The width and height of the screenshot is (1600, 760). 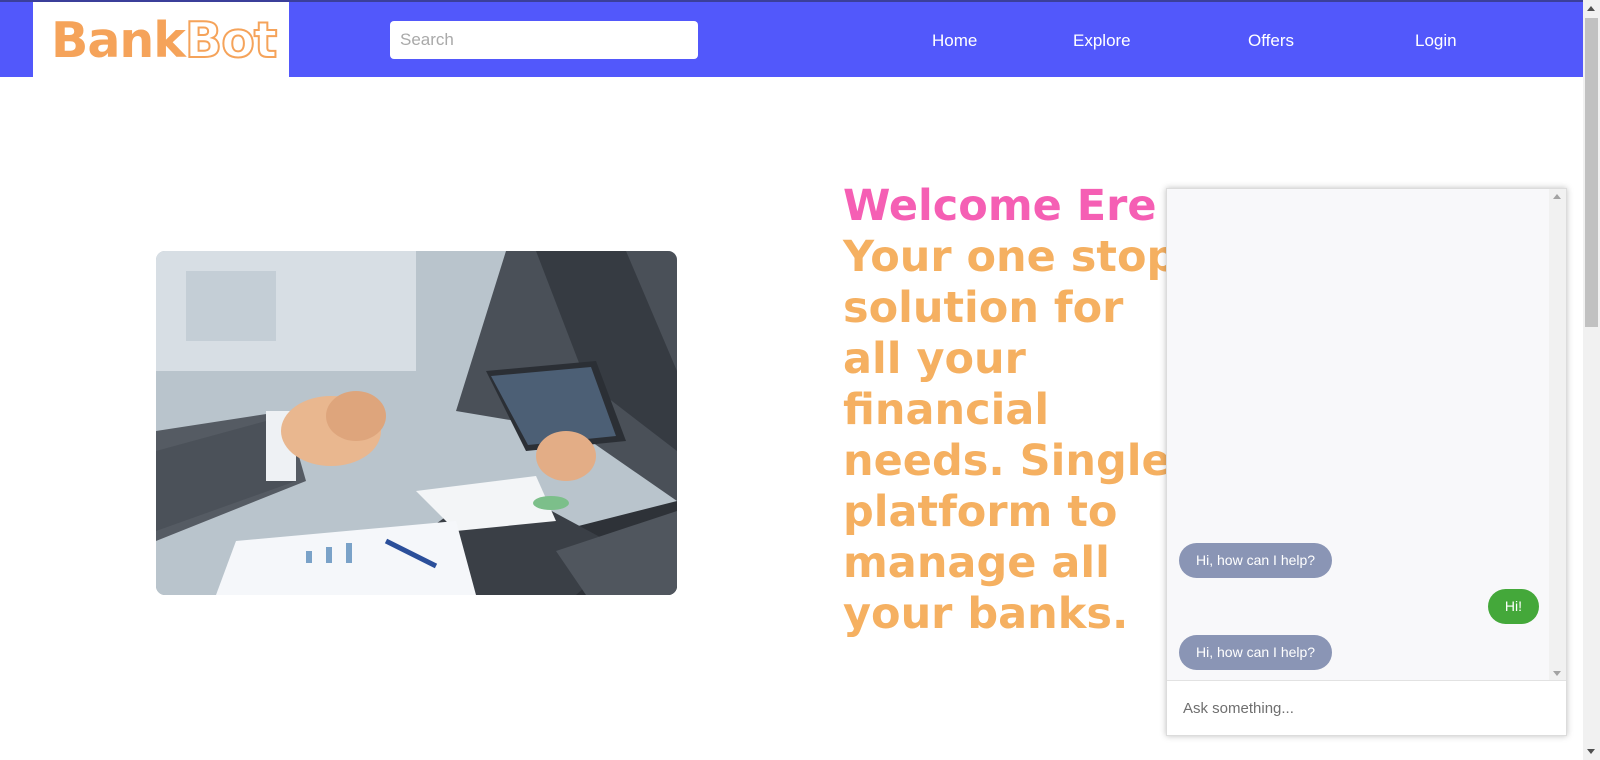 I want to click on logo-text: BankBot, so click(x=164, y=40).